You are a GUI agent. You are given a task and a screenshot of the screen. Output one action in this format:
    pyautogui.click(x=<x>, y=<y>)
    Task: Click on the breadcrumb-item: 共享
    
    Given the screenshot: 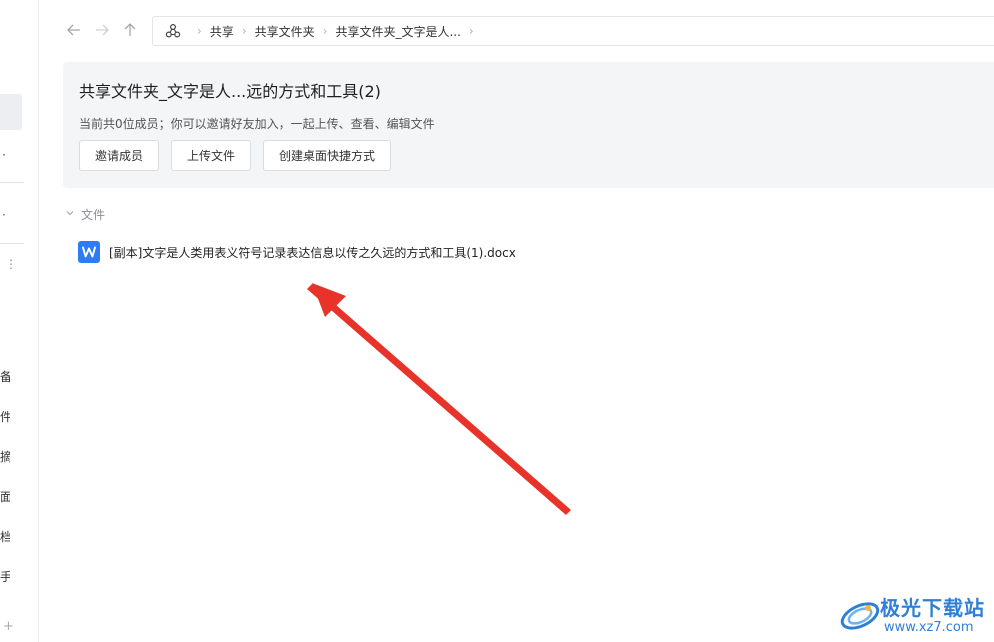 What is the action you would take?
    pyautogui.click(x=222, y=31)
    